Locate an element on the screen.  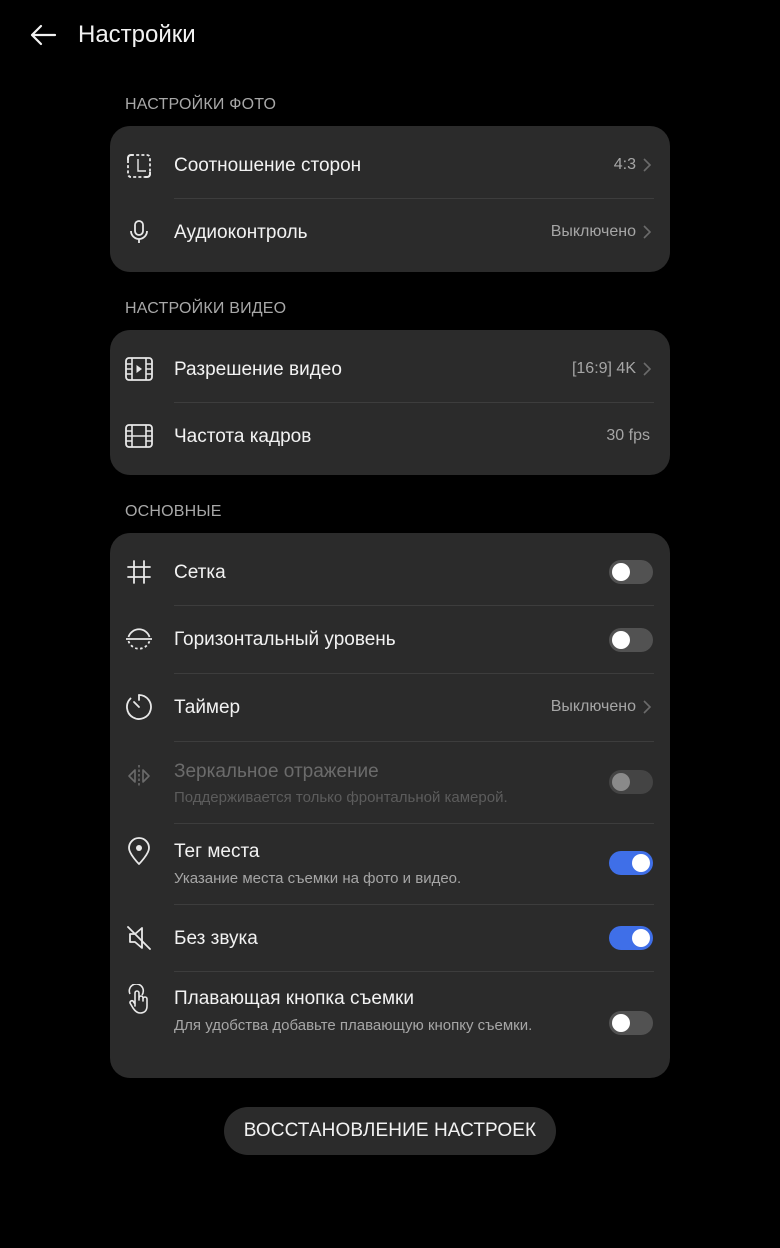
setting-audio-control: Аудиоконтроль Выключено is located at coordinates (390, 234).